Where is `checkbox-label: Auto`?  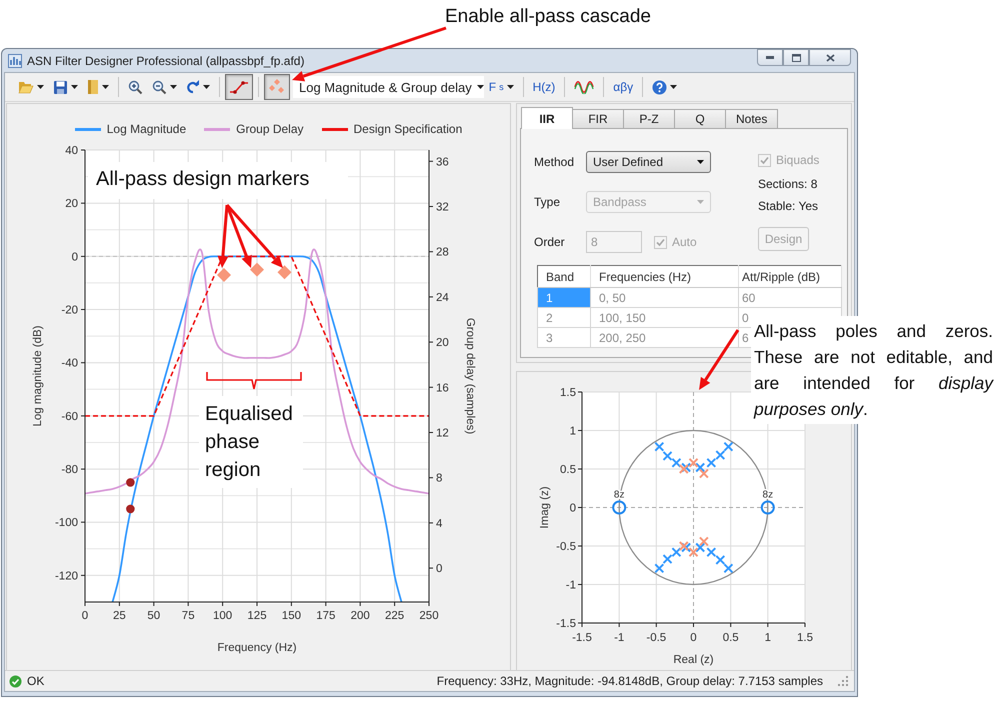 checkbox-label: Auto is located at coordinates (684, 242).